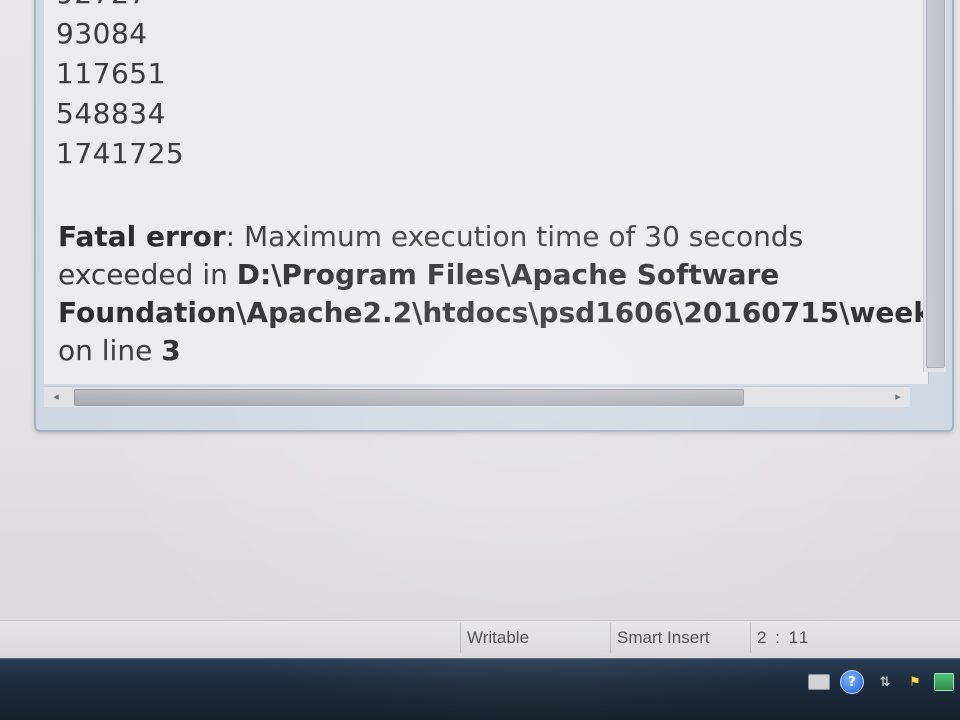 The image size is (960, 720). I want to click on error-message-part-2: exceeded in, so click(147, 274).